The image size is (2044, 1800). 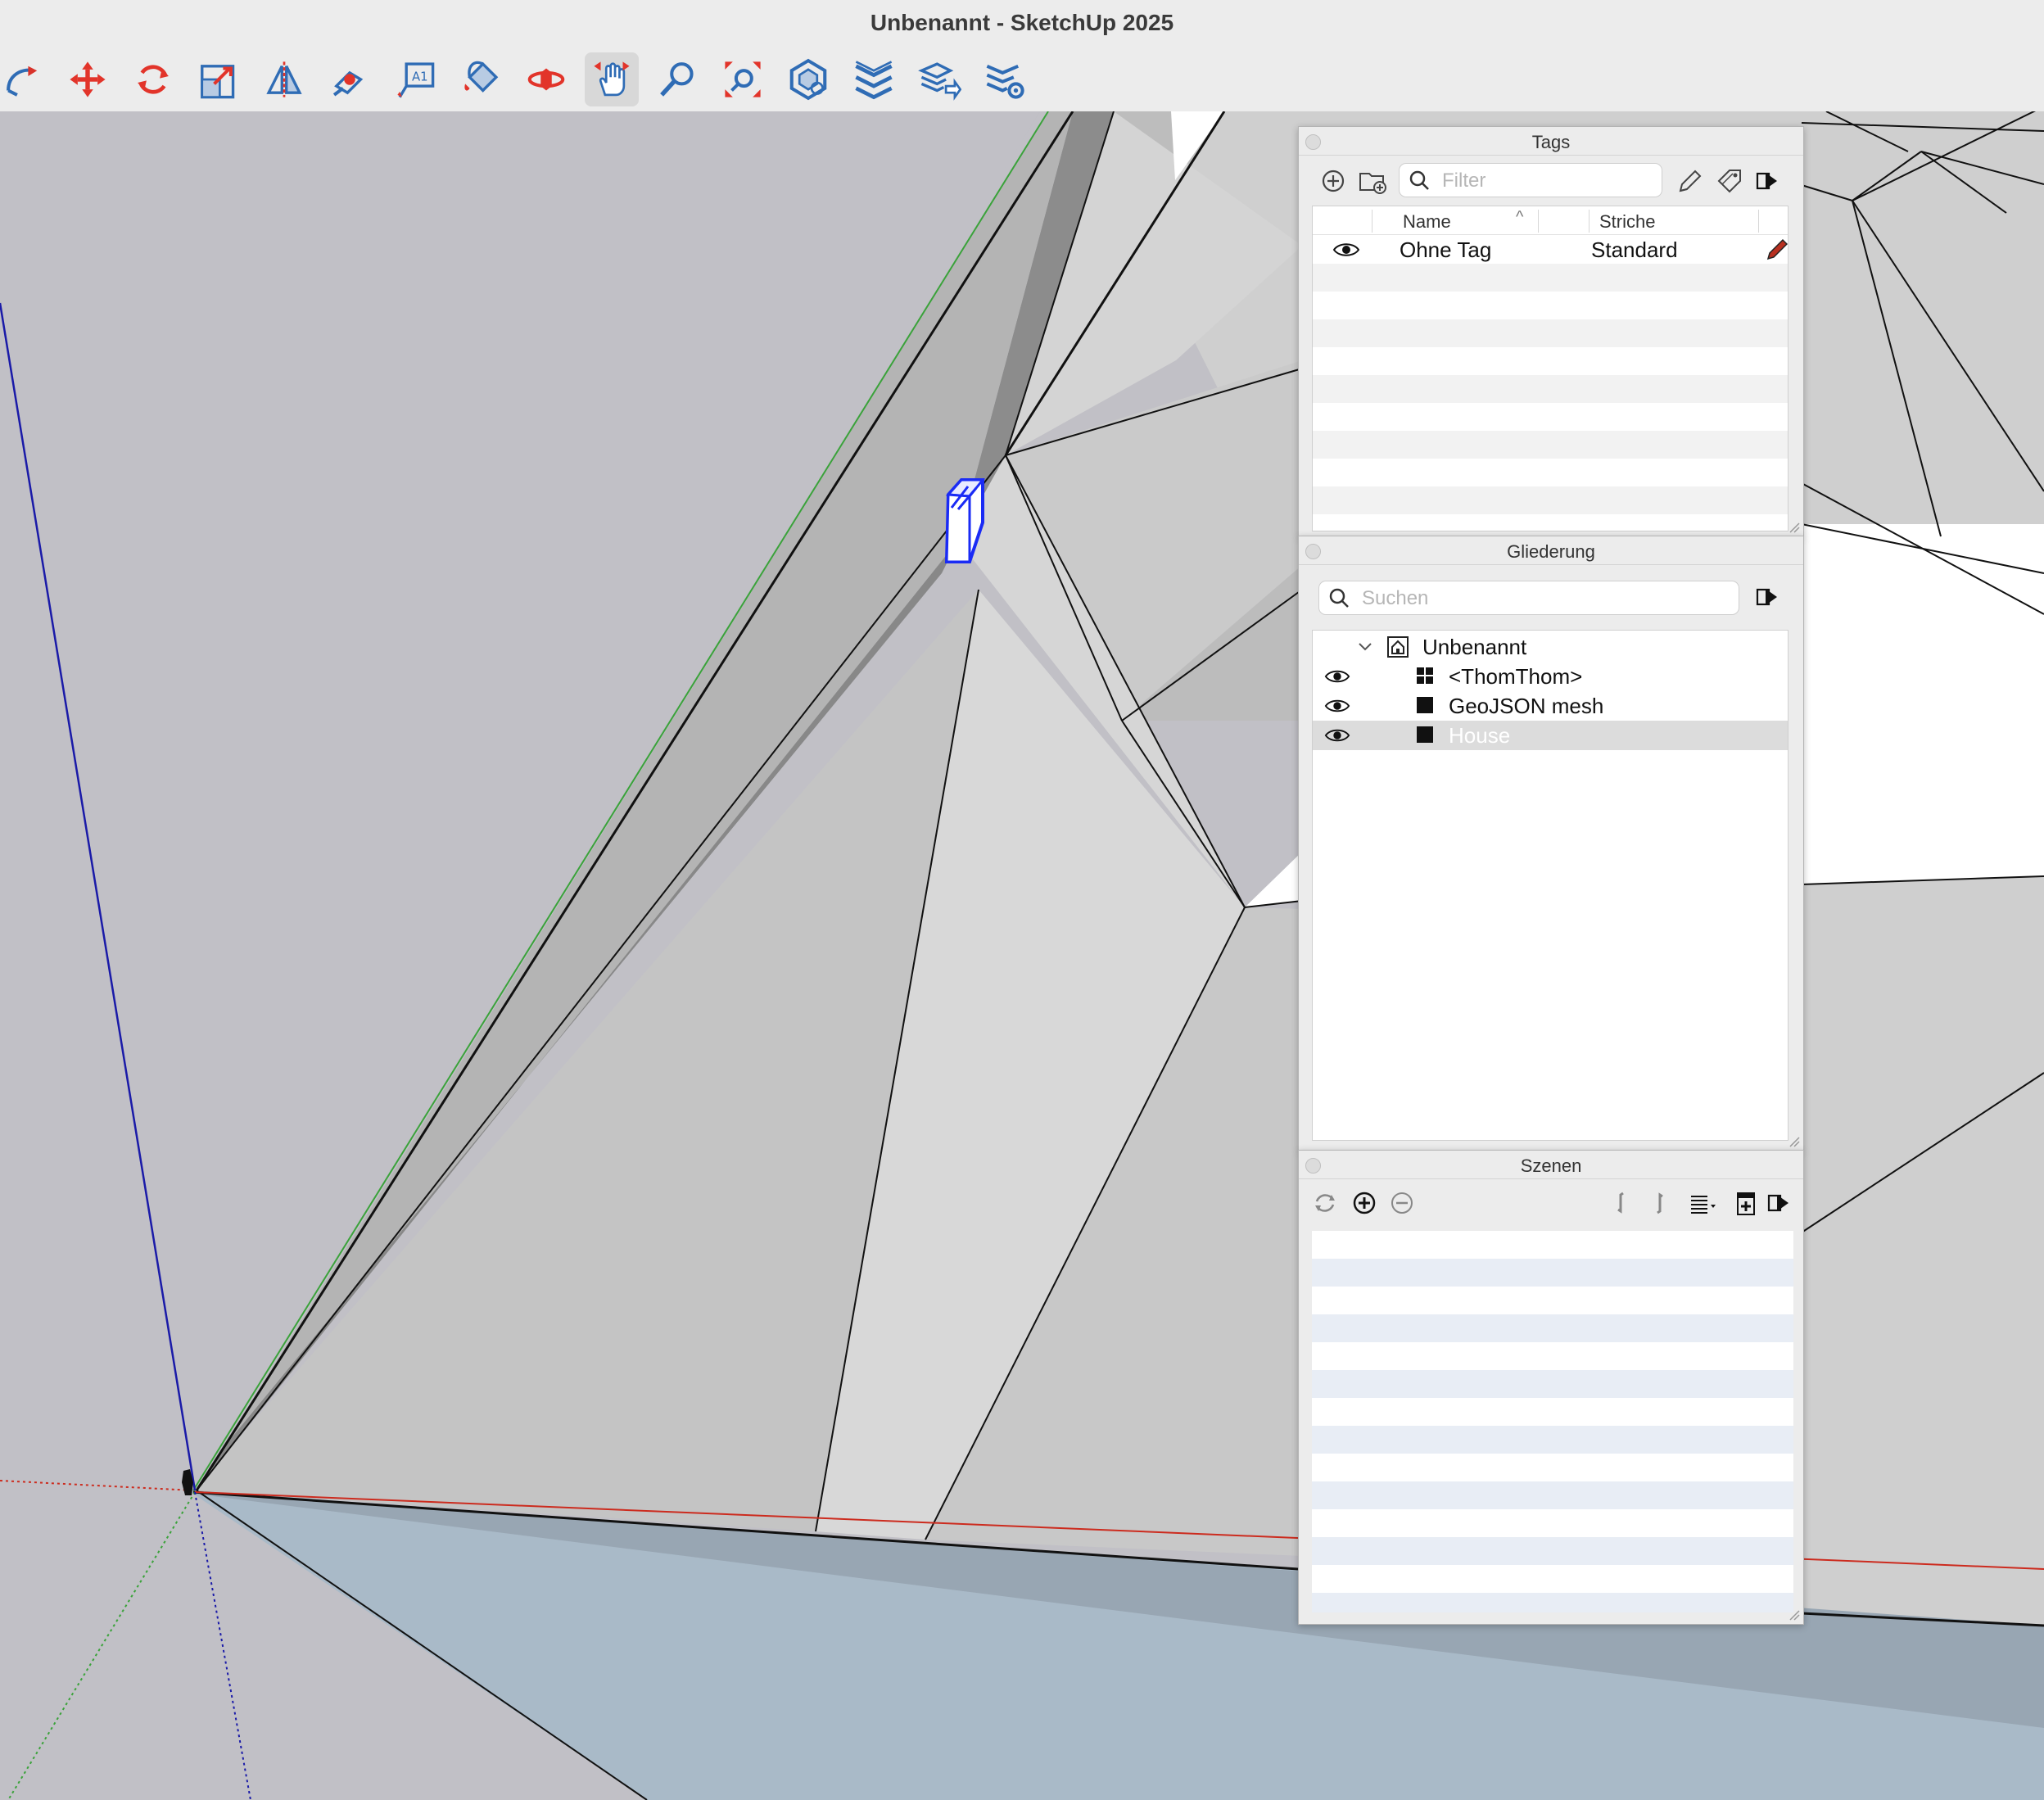 I want to click on move-icon, so click(x=88, y=79).